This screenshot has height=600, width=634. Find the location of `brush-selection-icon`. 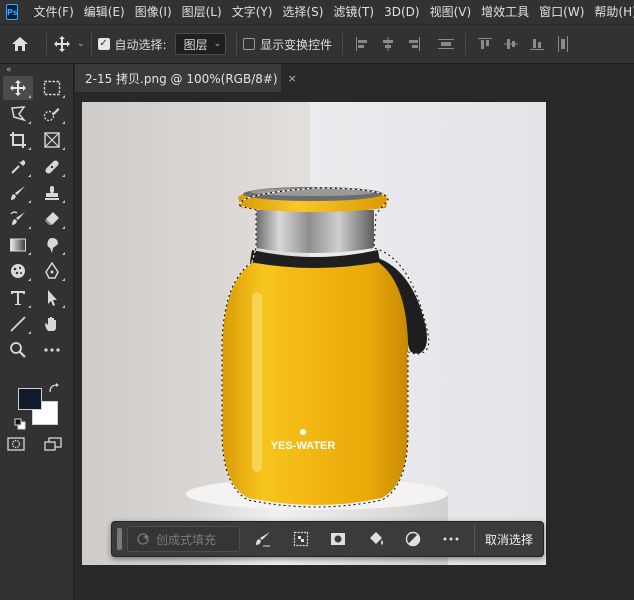

brush-selection-icon is located at coordinates (262, 539).